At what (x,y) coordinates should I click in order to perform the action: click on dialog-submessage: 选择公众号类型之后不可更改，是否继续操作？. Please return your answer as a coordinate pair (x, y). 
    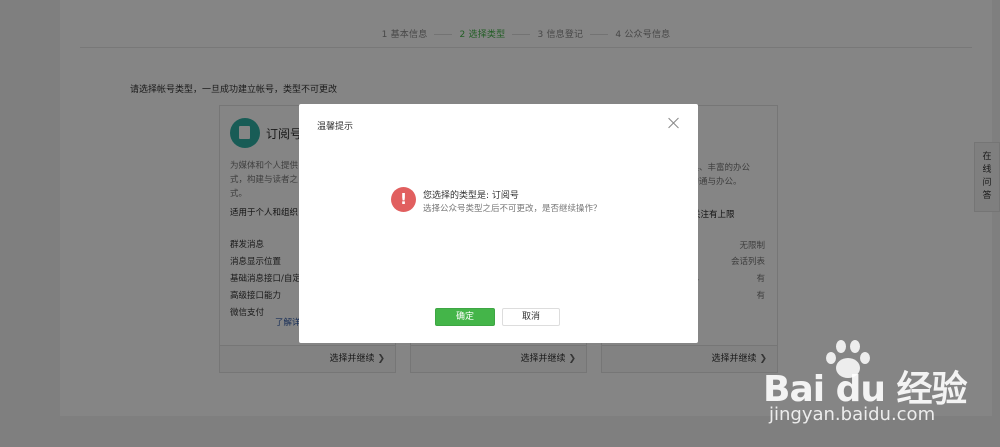
    Looking at the image, I should click on (512, 209).